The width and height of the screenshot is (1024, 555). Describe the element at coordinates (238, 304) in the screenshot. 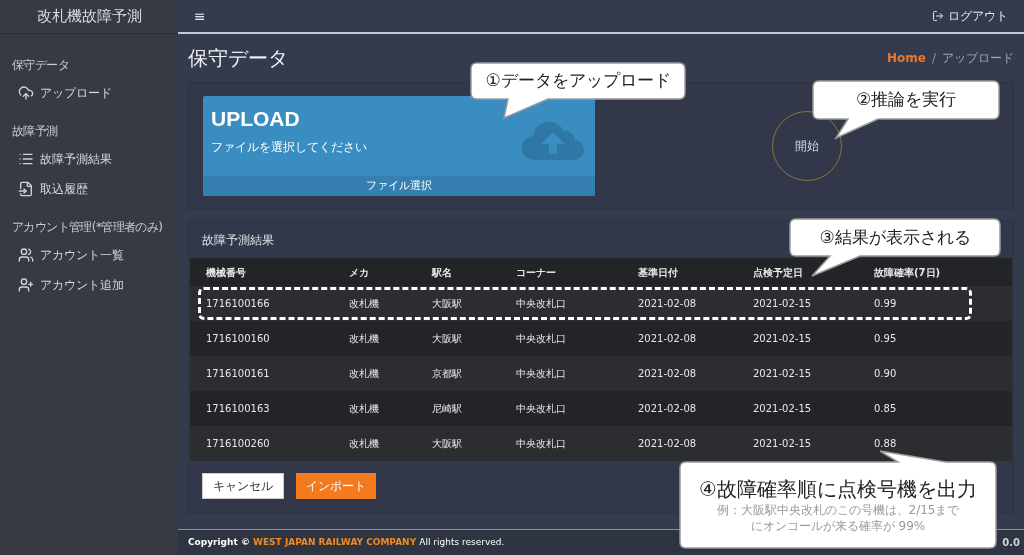

I see `table-cell-text: 1716100166` at that location.